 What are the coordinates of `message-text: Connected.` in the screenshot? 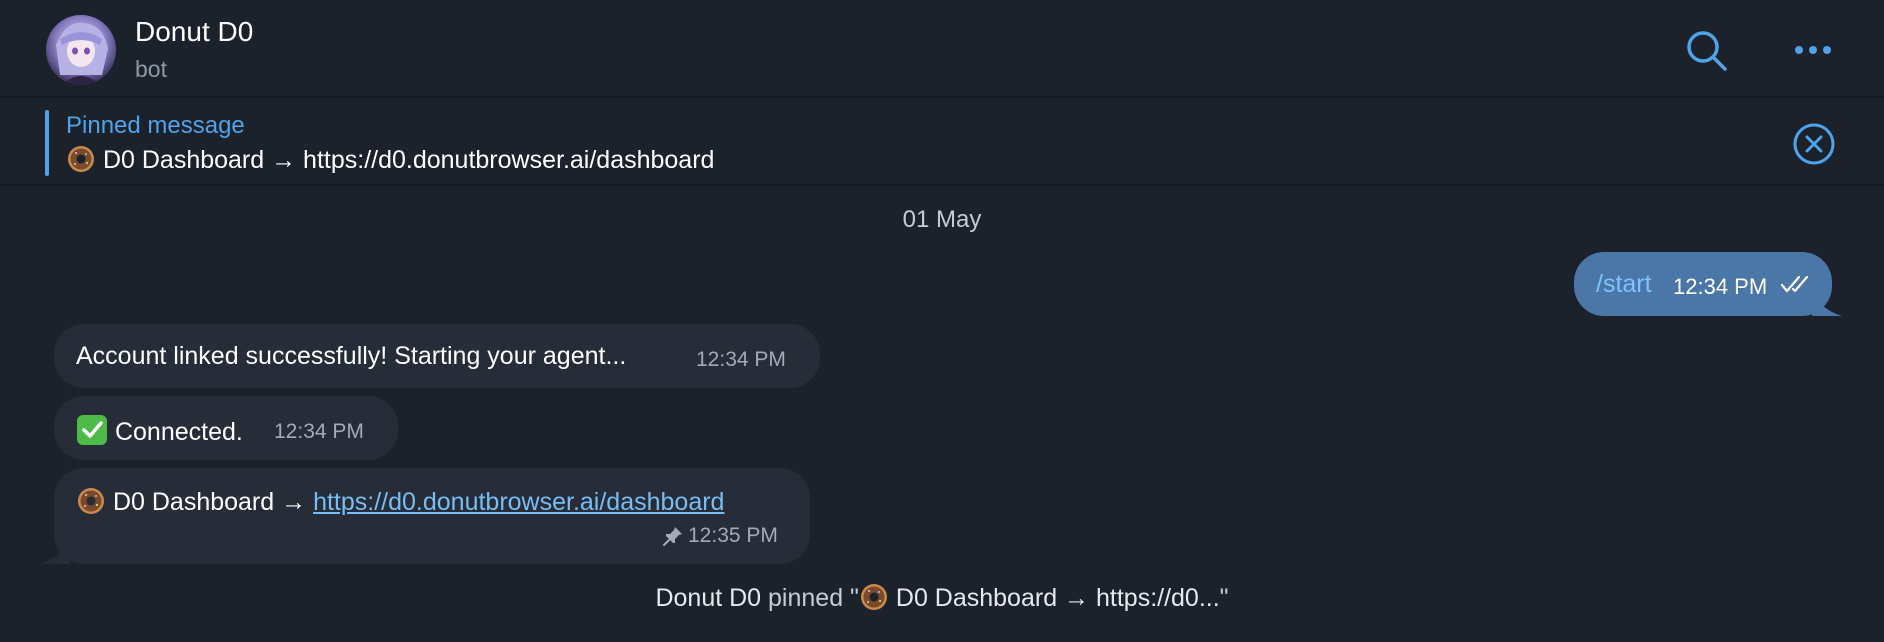 It's located at (178, 432).